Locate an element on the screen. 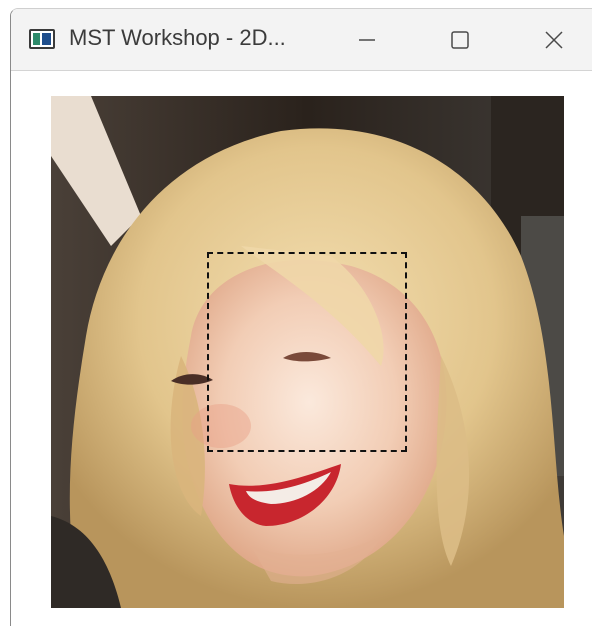 This screenshot has width=592, height=626. maximize-icon is located at coordinates (460, 40).